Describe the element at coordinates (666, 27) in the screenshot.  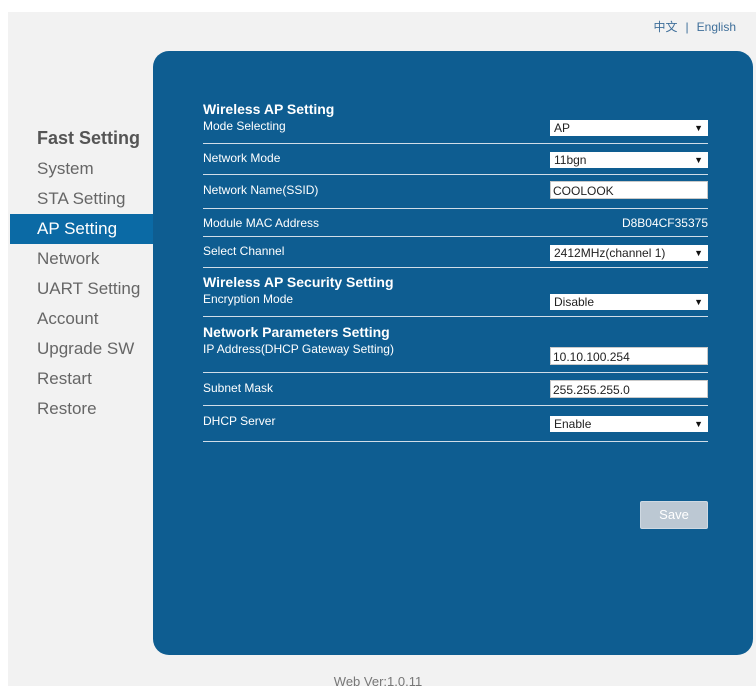
I see `lang-chinese-link: 中文` at that location.